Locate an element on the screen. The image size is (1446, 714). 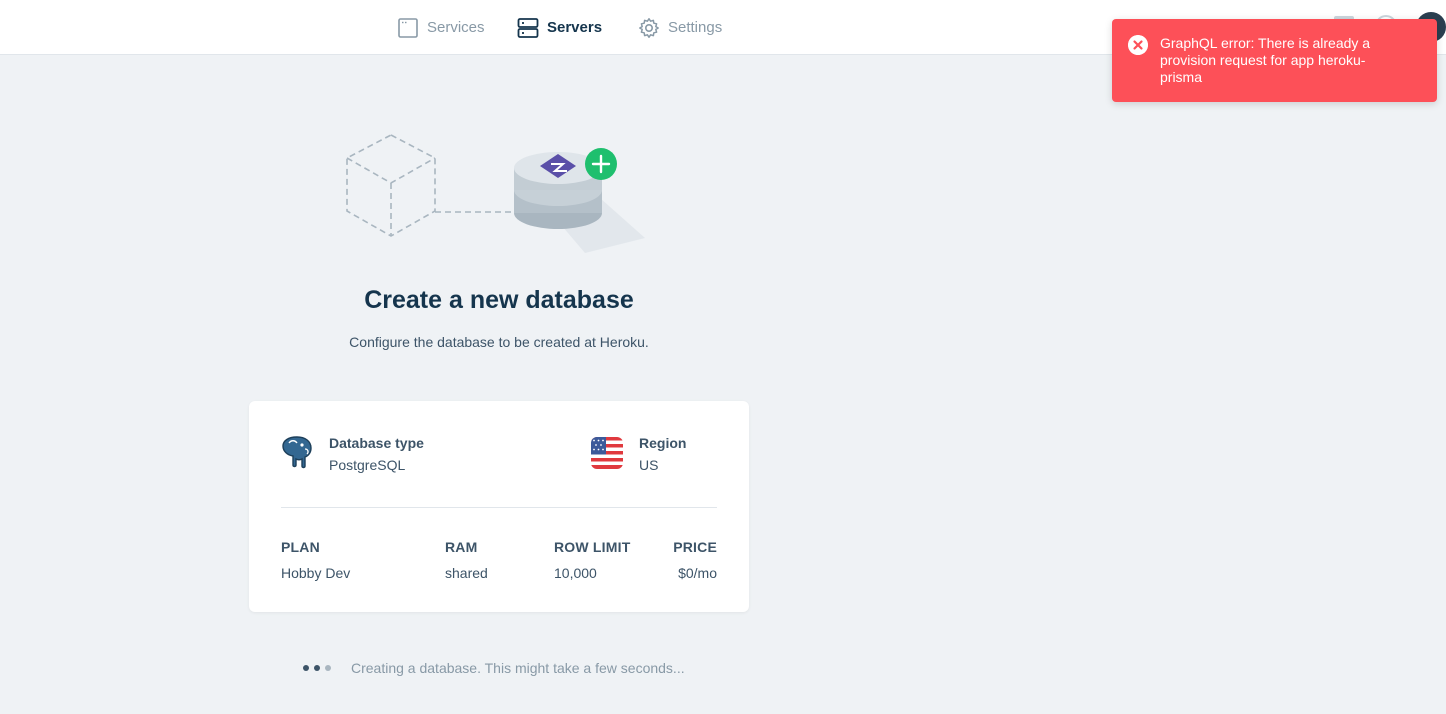
database-cylinder-icon is located at coordinates (579, 202).